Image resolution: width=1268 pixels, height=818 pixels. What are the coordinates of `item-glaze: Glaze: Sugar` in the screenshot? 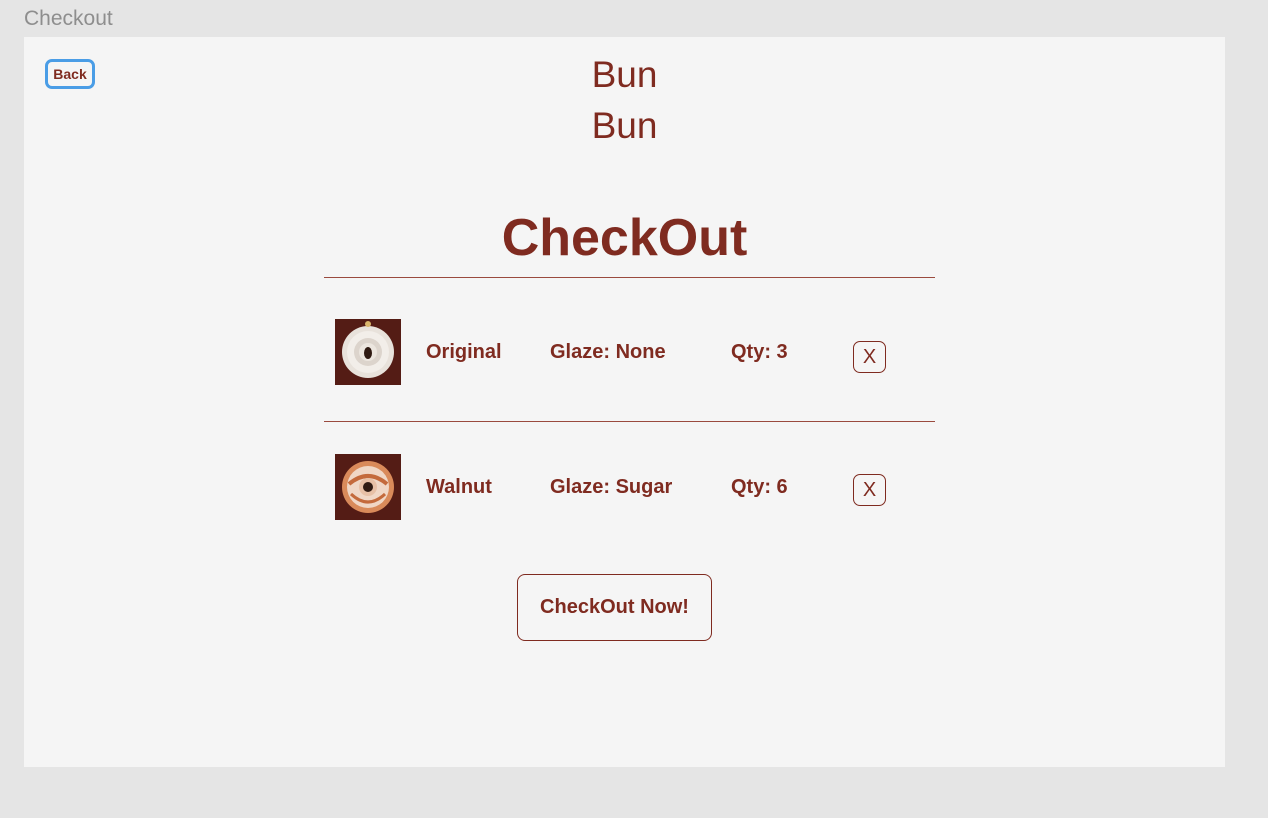 It's located at (611, 487).